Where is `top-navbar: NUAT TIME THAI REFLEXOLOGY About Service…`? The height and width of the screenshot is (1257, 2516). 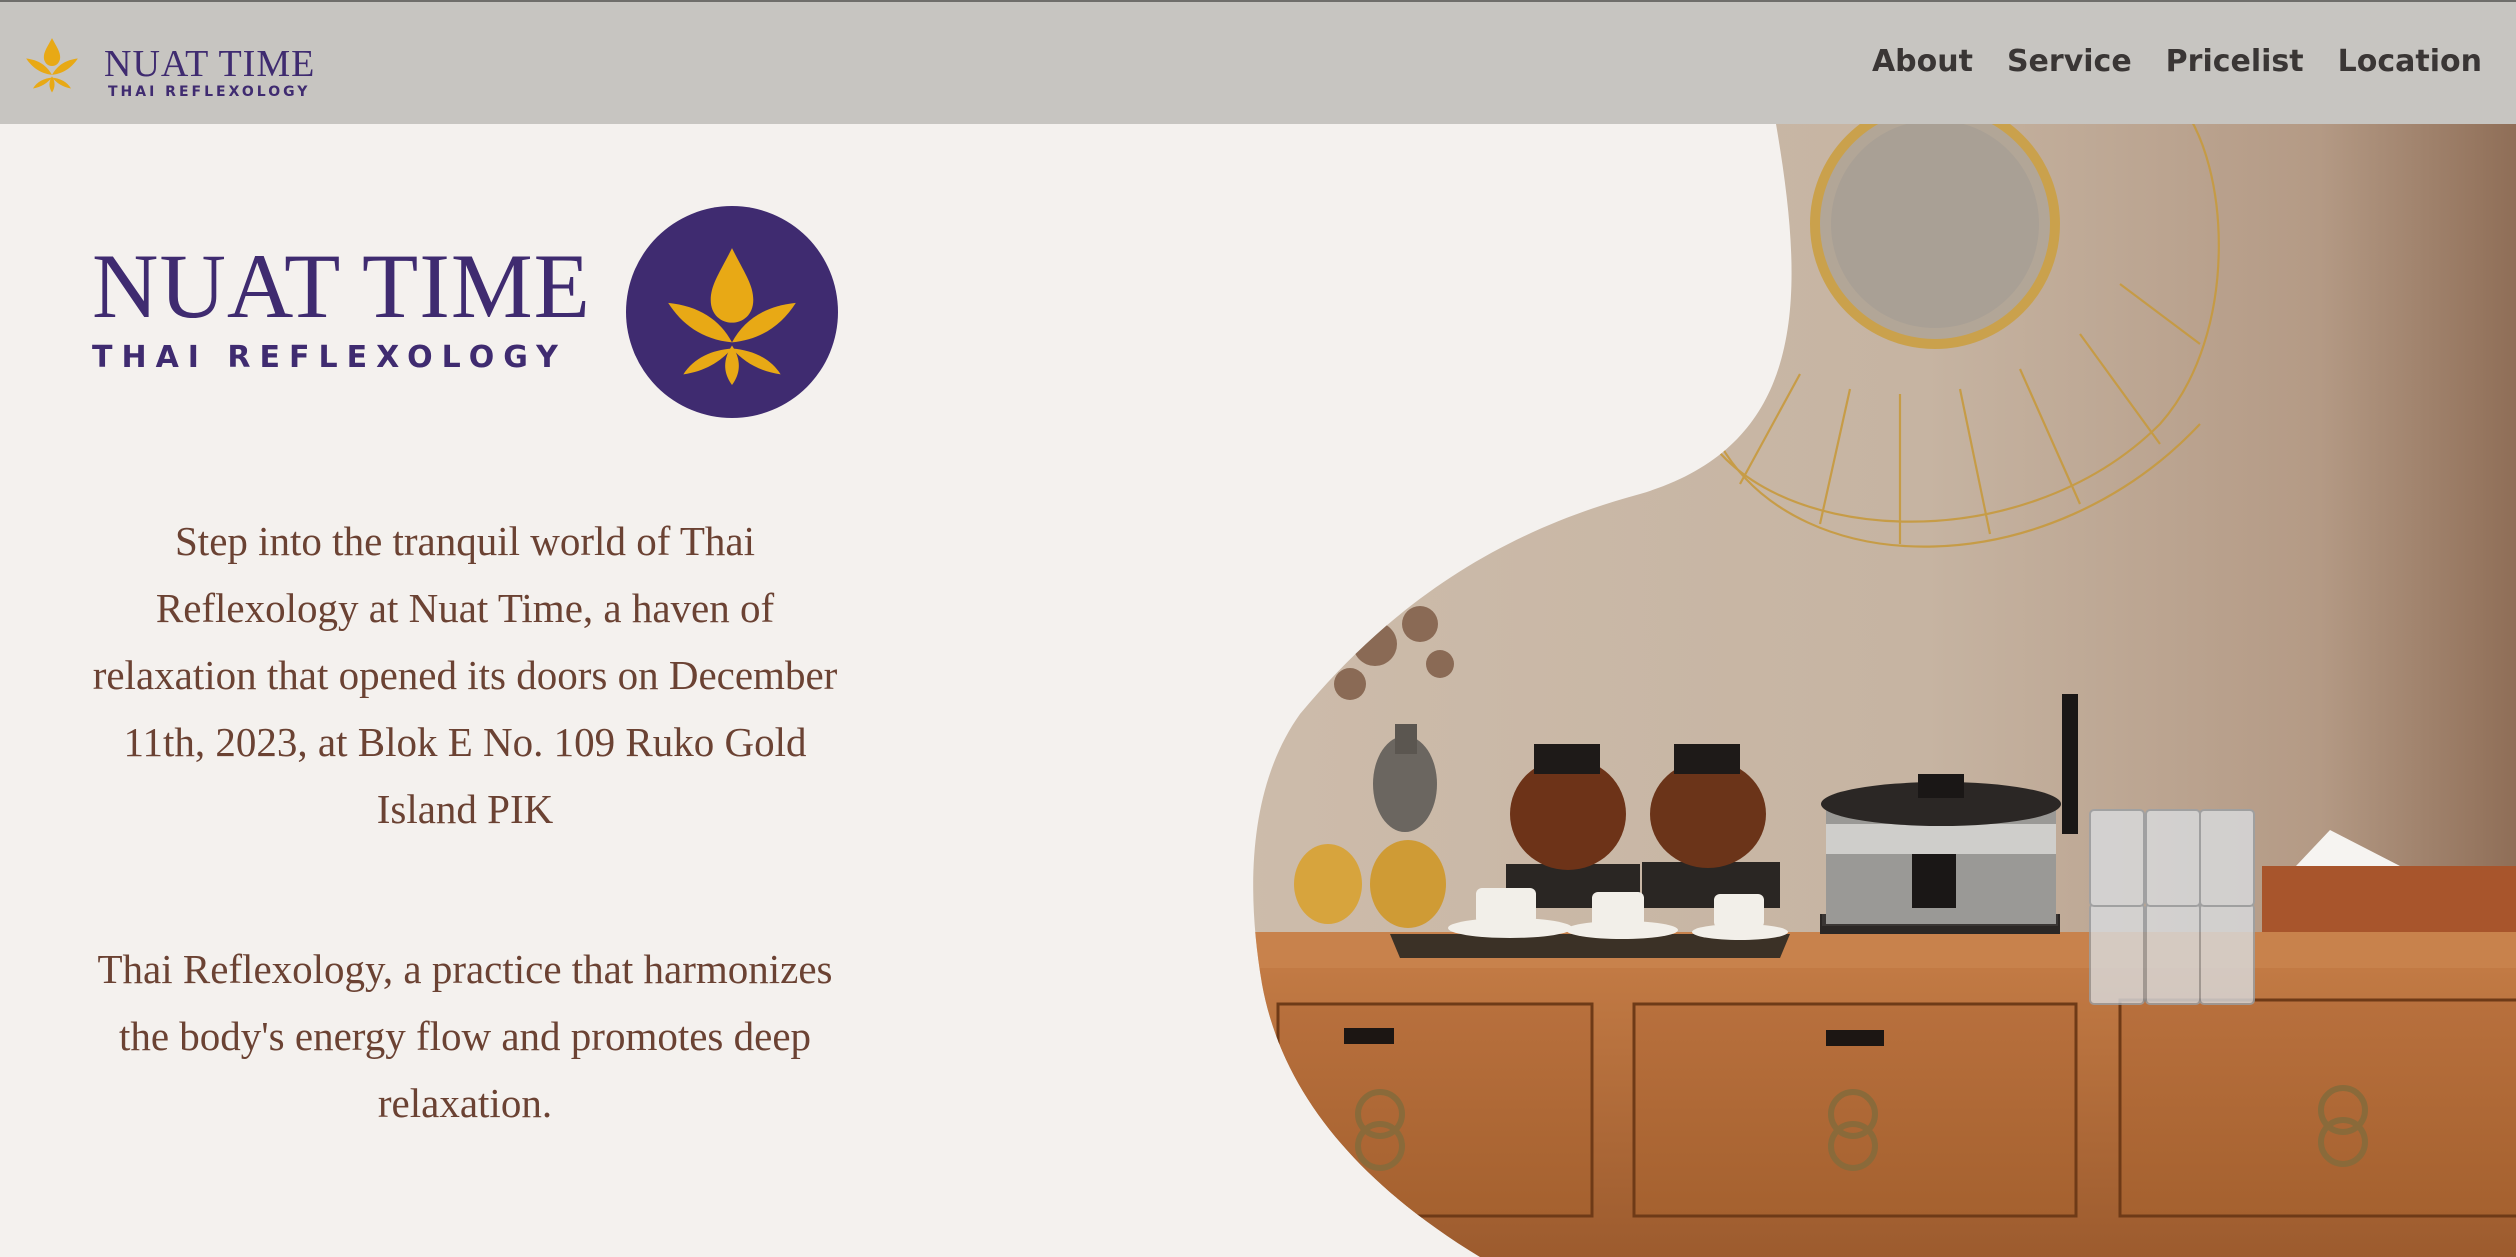
top-navbar: NUAT TIME THAI REFLEXOLOGY About Service… is located at coordinates (1258, 62).